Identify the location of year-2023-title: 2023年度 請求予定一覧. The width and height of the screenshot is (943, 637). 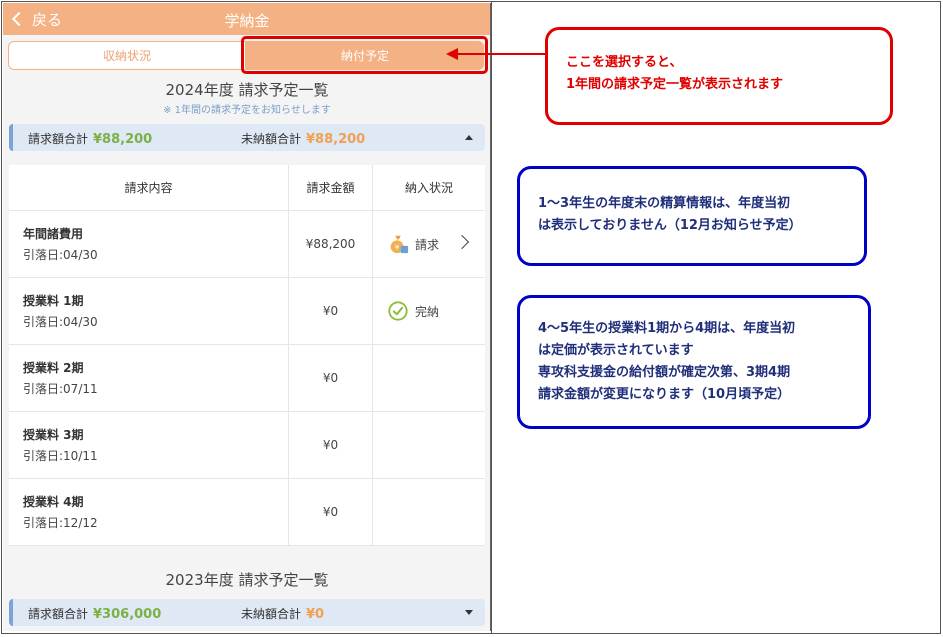
(247, 580).